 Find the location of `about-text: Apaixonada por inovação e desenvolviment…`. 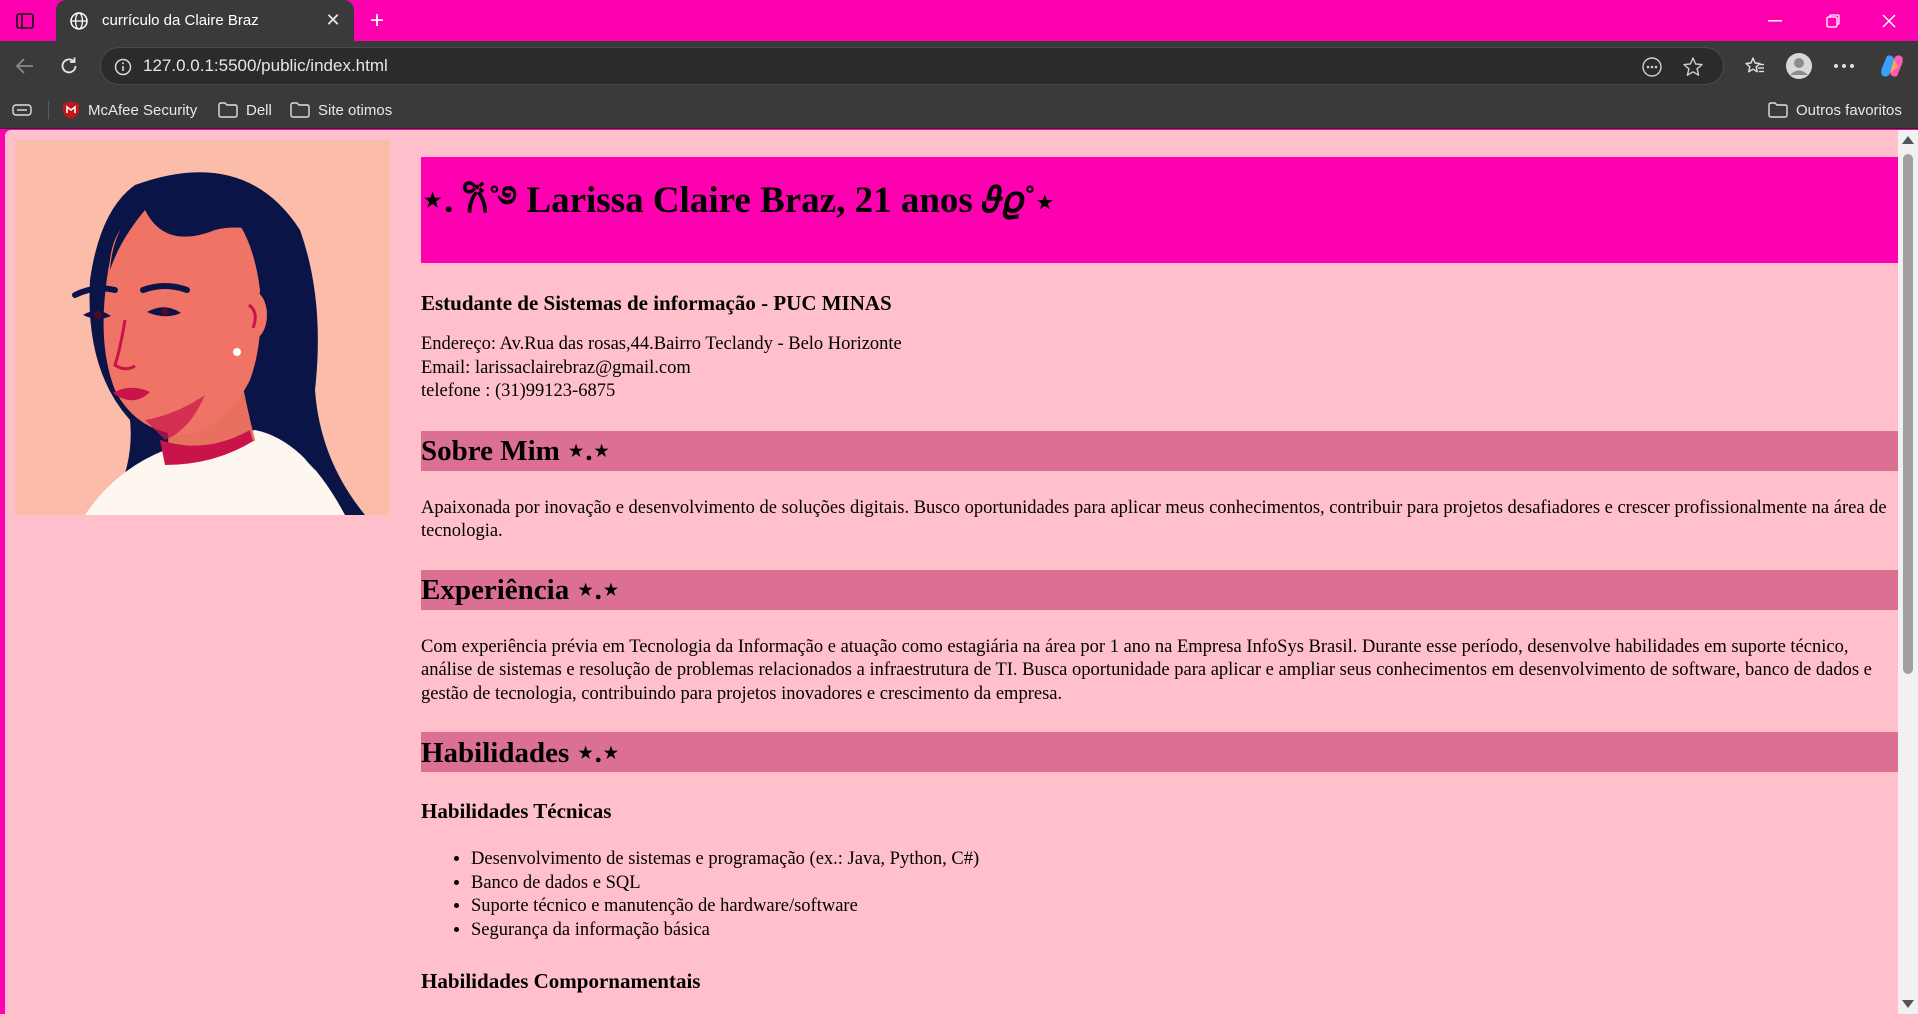

about-text: Apaixonada por inovação e desenvolviment… is located at coordinates (1154, 519).